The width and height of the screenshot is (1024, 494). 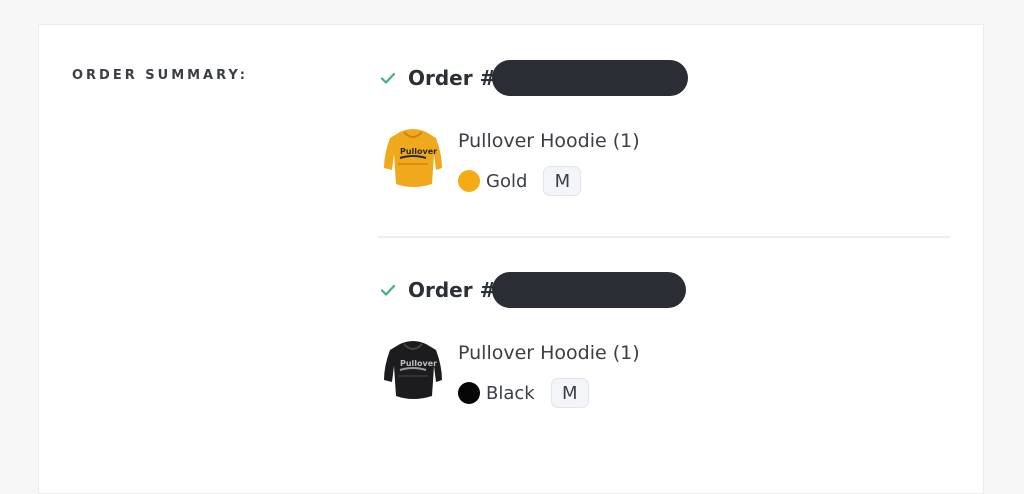 What do you see at coordinates (413, 158) in the screenshot?
I see `gold-hoodie-image: Pullover` at bounding box center [413, 158].